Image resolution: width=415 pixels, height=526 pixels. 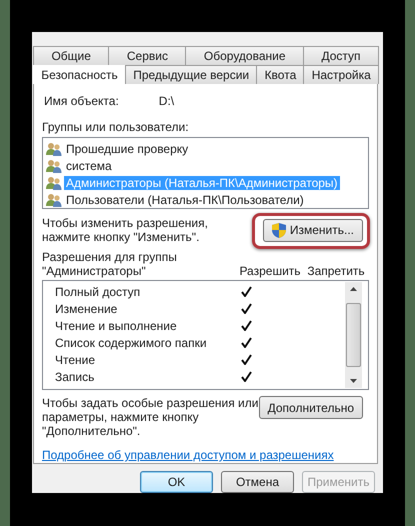 I want to click on scroll-up-icon, so click(x=353, y=289).